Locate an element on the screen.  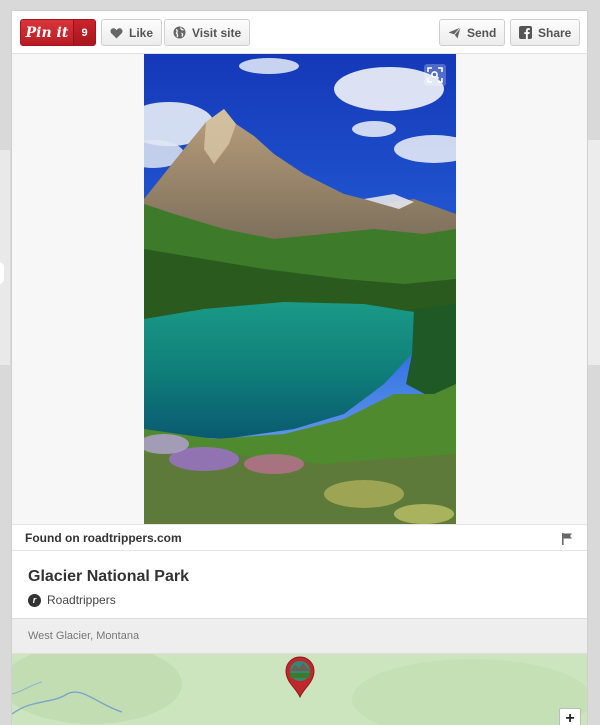
map-marker-icon is located at coordinates (300, 676).